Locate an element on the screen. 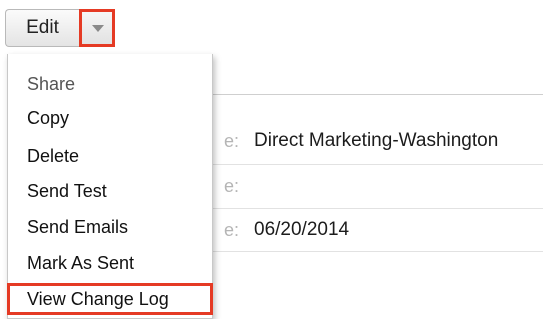 Image resolution: width=543 pixels, height=319 pixels. menu-item-copy: Copy is located at coordinates (110, 118).